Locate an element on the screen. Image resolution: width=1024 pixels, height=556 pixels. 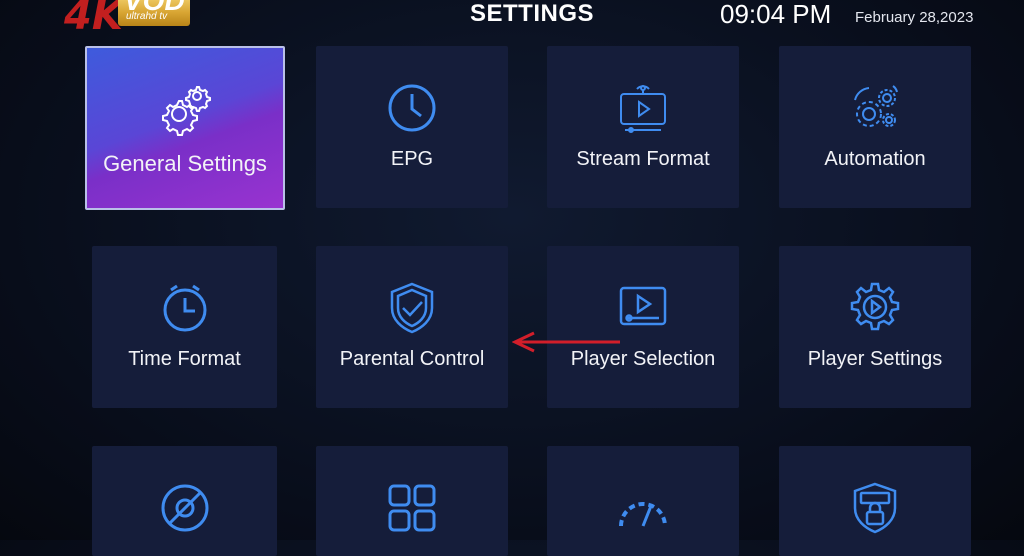
speaker-off-icon is located at coordinates (185, 508).